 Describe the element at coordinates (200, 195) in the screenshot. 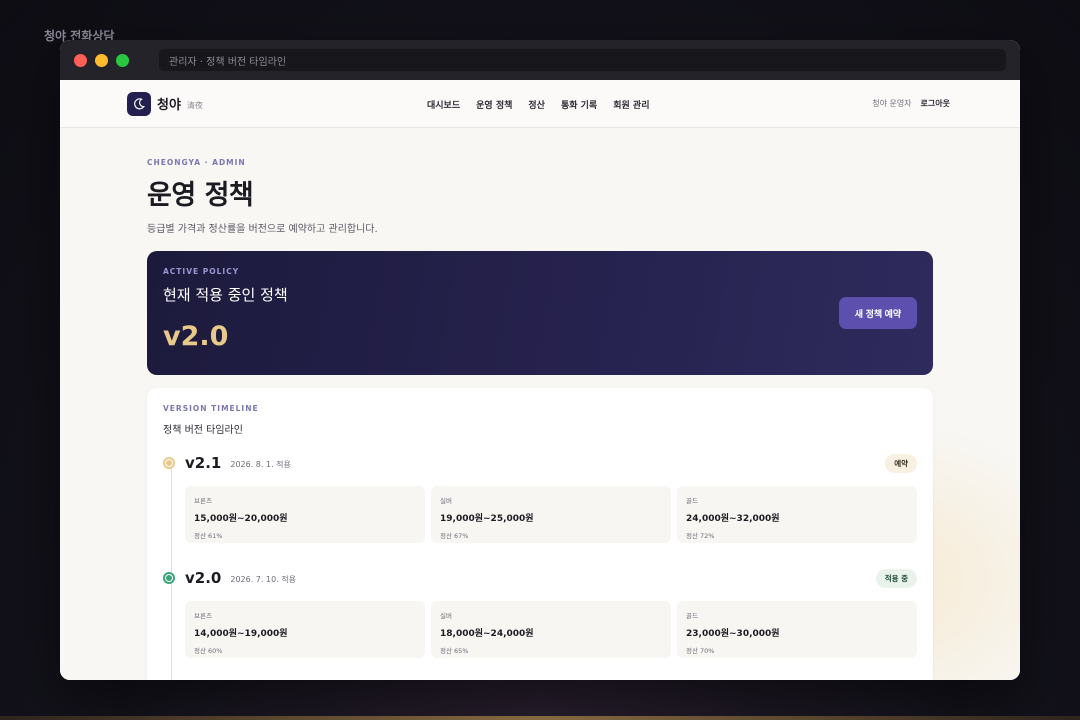

I see `page-title: 운영 정책` at that location.